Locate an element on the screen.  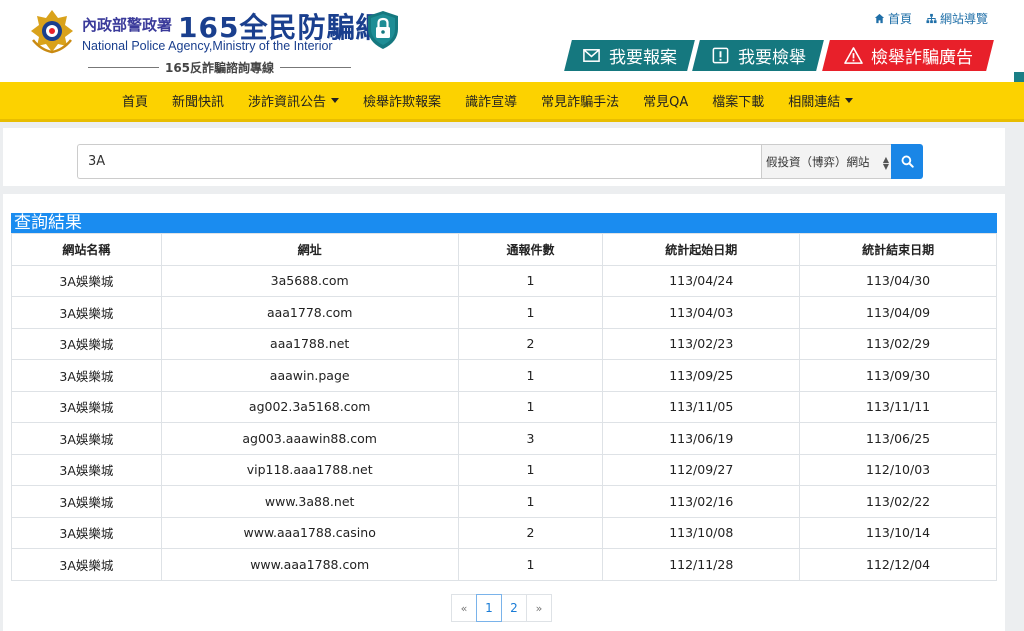
nav-item-label: 檢舉詐欺報案 is located at coordinates (402, 102).